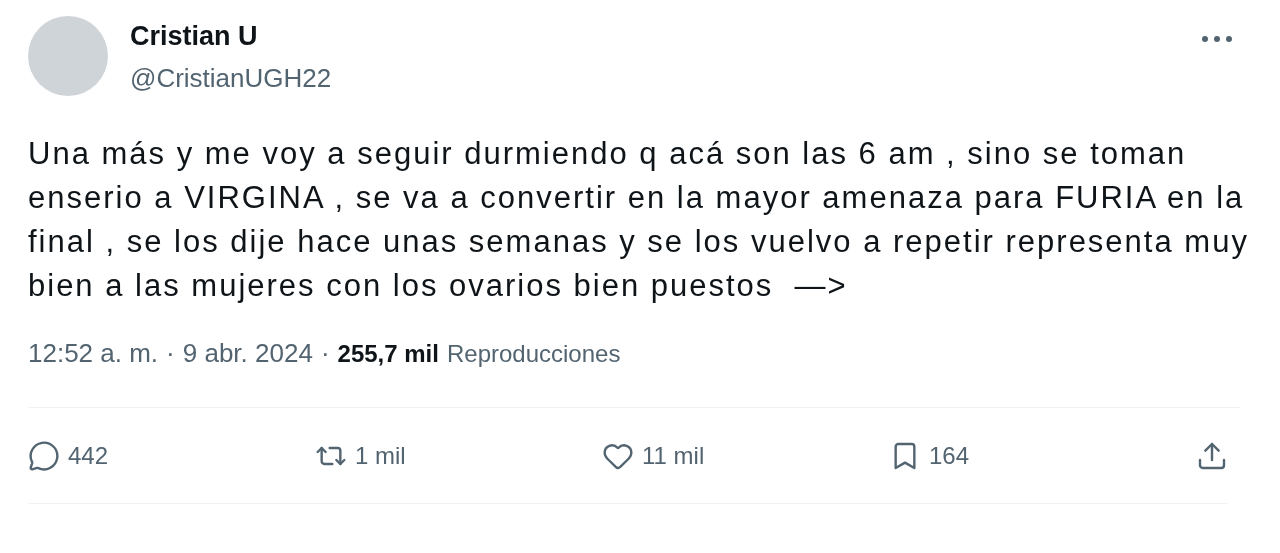 This screenshot has width=1280, height=553. I want to click on more-icon, so click(1217, 39).